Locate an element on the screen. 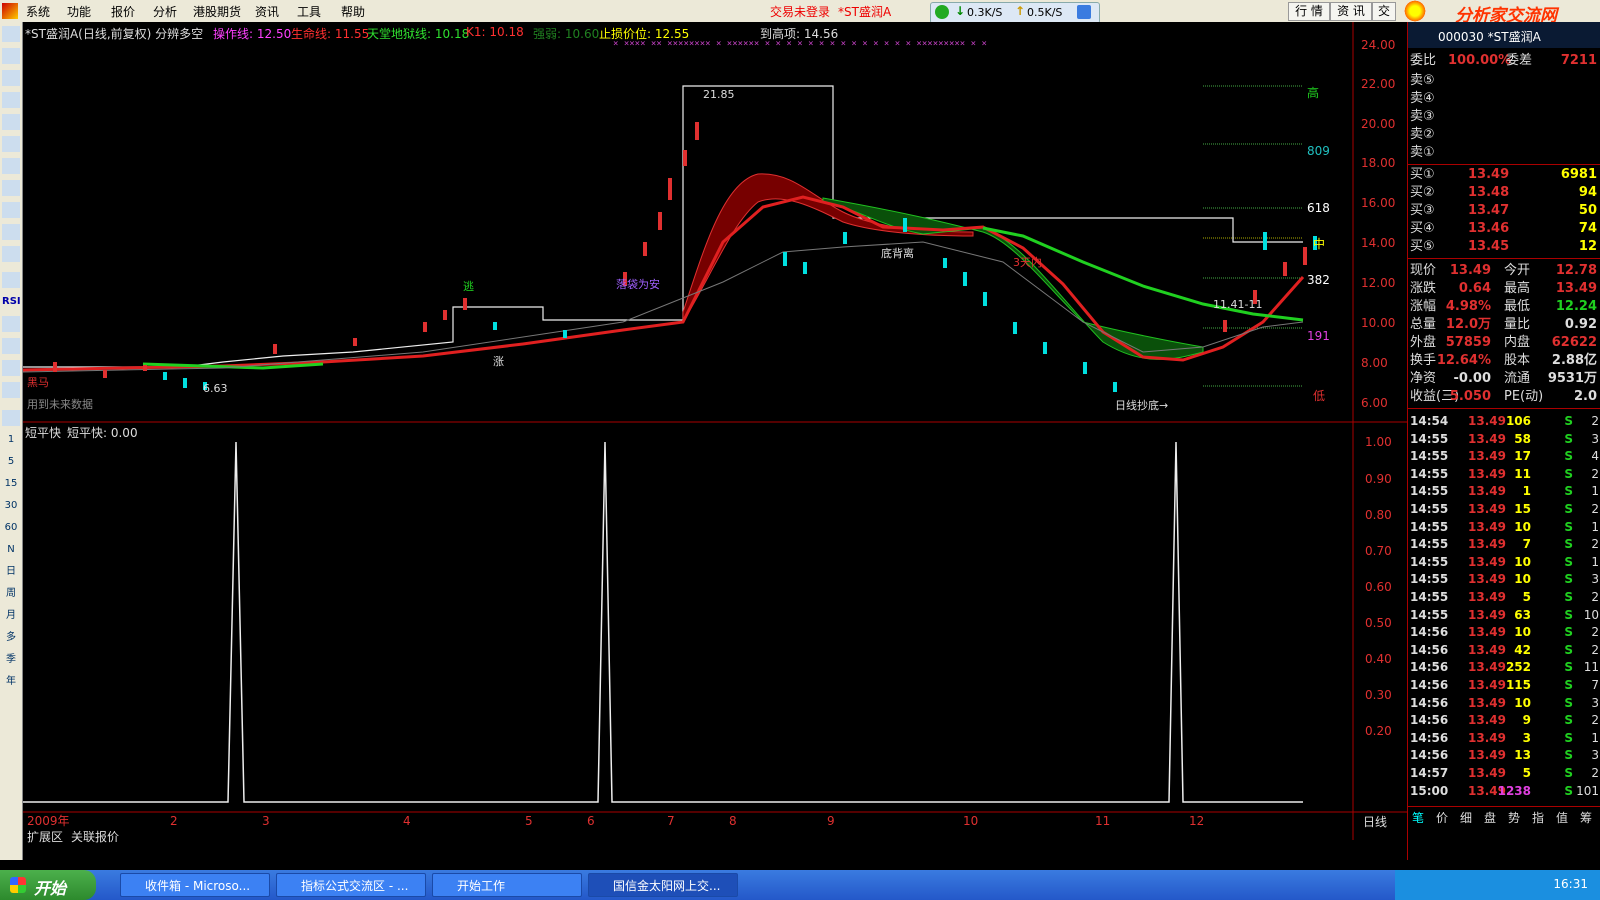 The height and width of the screenshot is (900, 1600). tick-row: 14:55 13.49 5 S 2 is located at coordinates (1504, 597).